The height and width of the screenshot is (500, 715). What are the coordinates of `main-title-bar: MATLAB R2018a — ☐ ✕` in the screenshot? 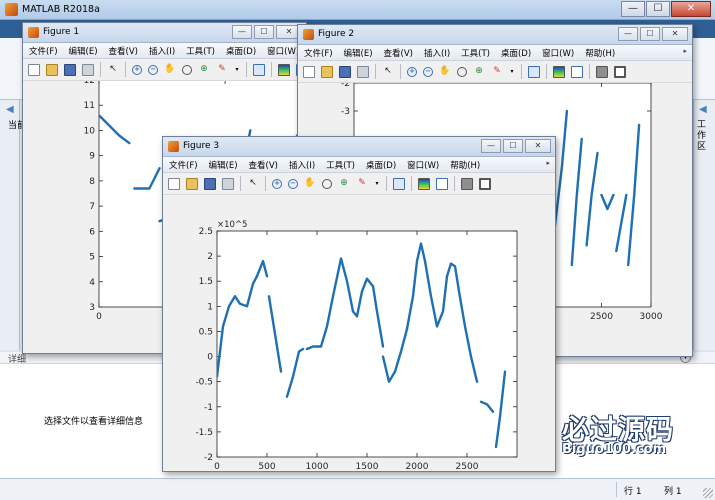 It's located at (357, 10).